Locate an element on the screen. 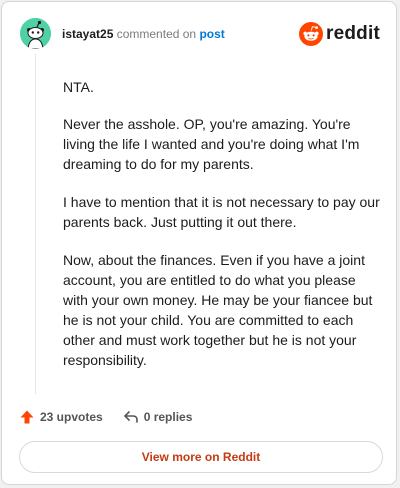 This screenshot has width=400, height=488. upvote-count: 23 upvotes is located at coordinates (71, 417).